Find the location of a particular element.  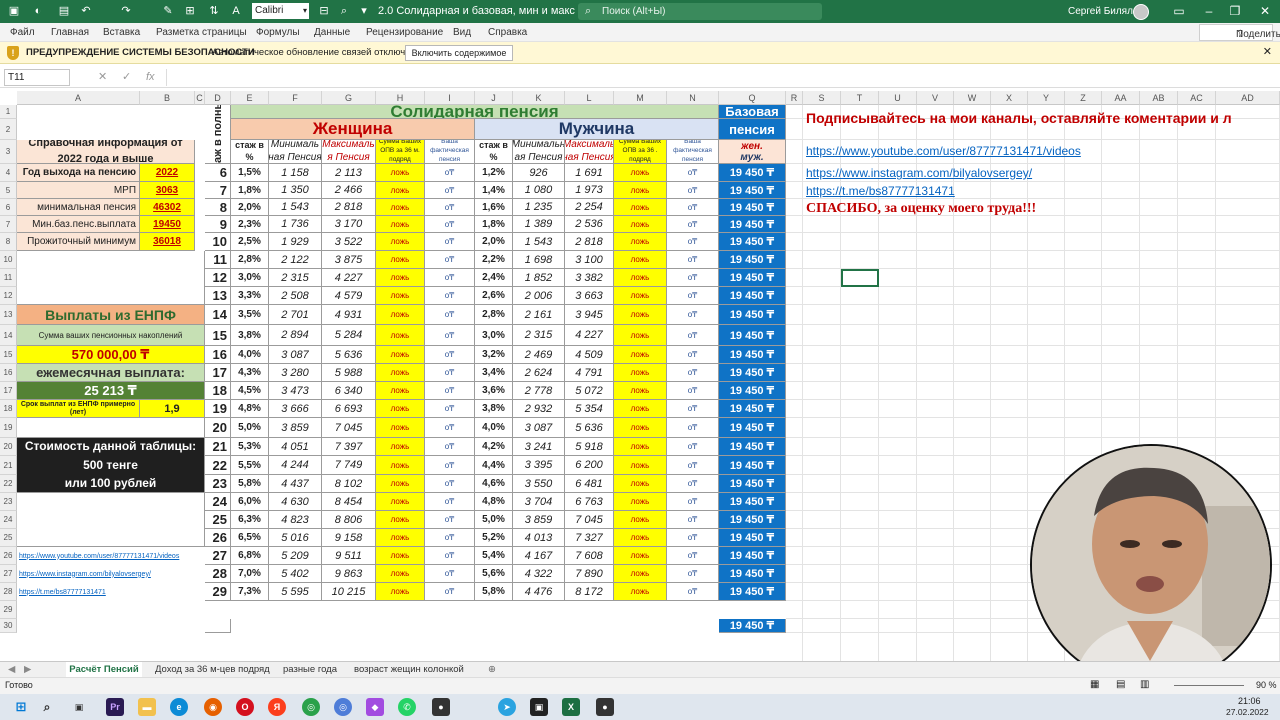

woman-max-pension: 2 466 is located at coordinates (349, 190).